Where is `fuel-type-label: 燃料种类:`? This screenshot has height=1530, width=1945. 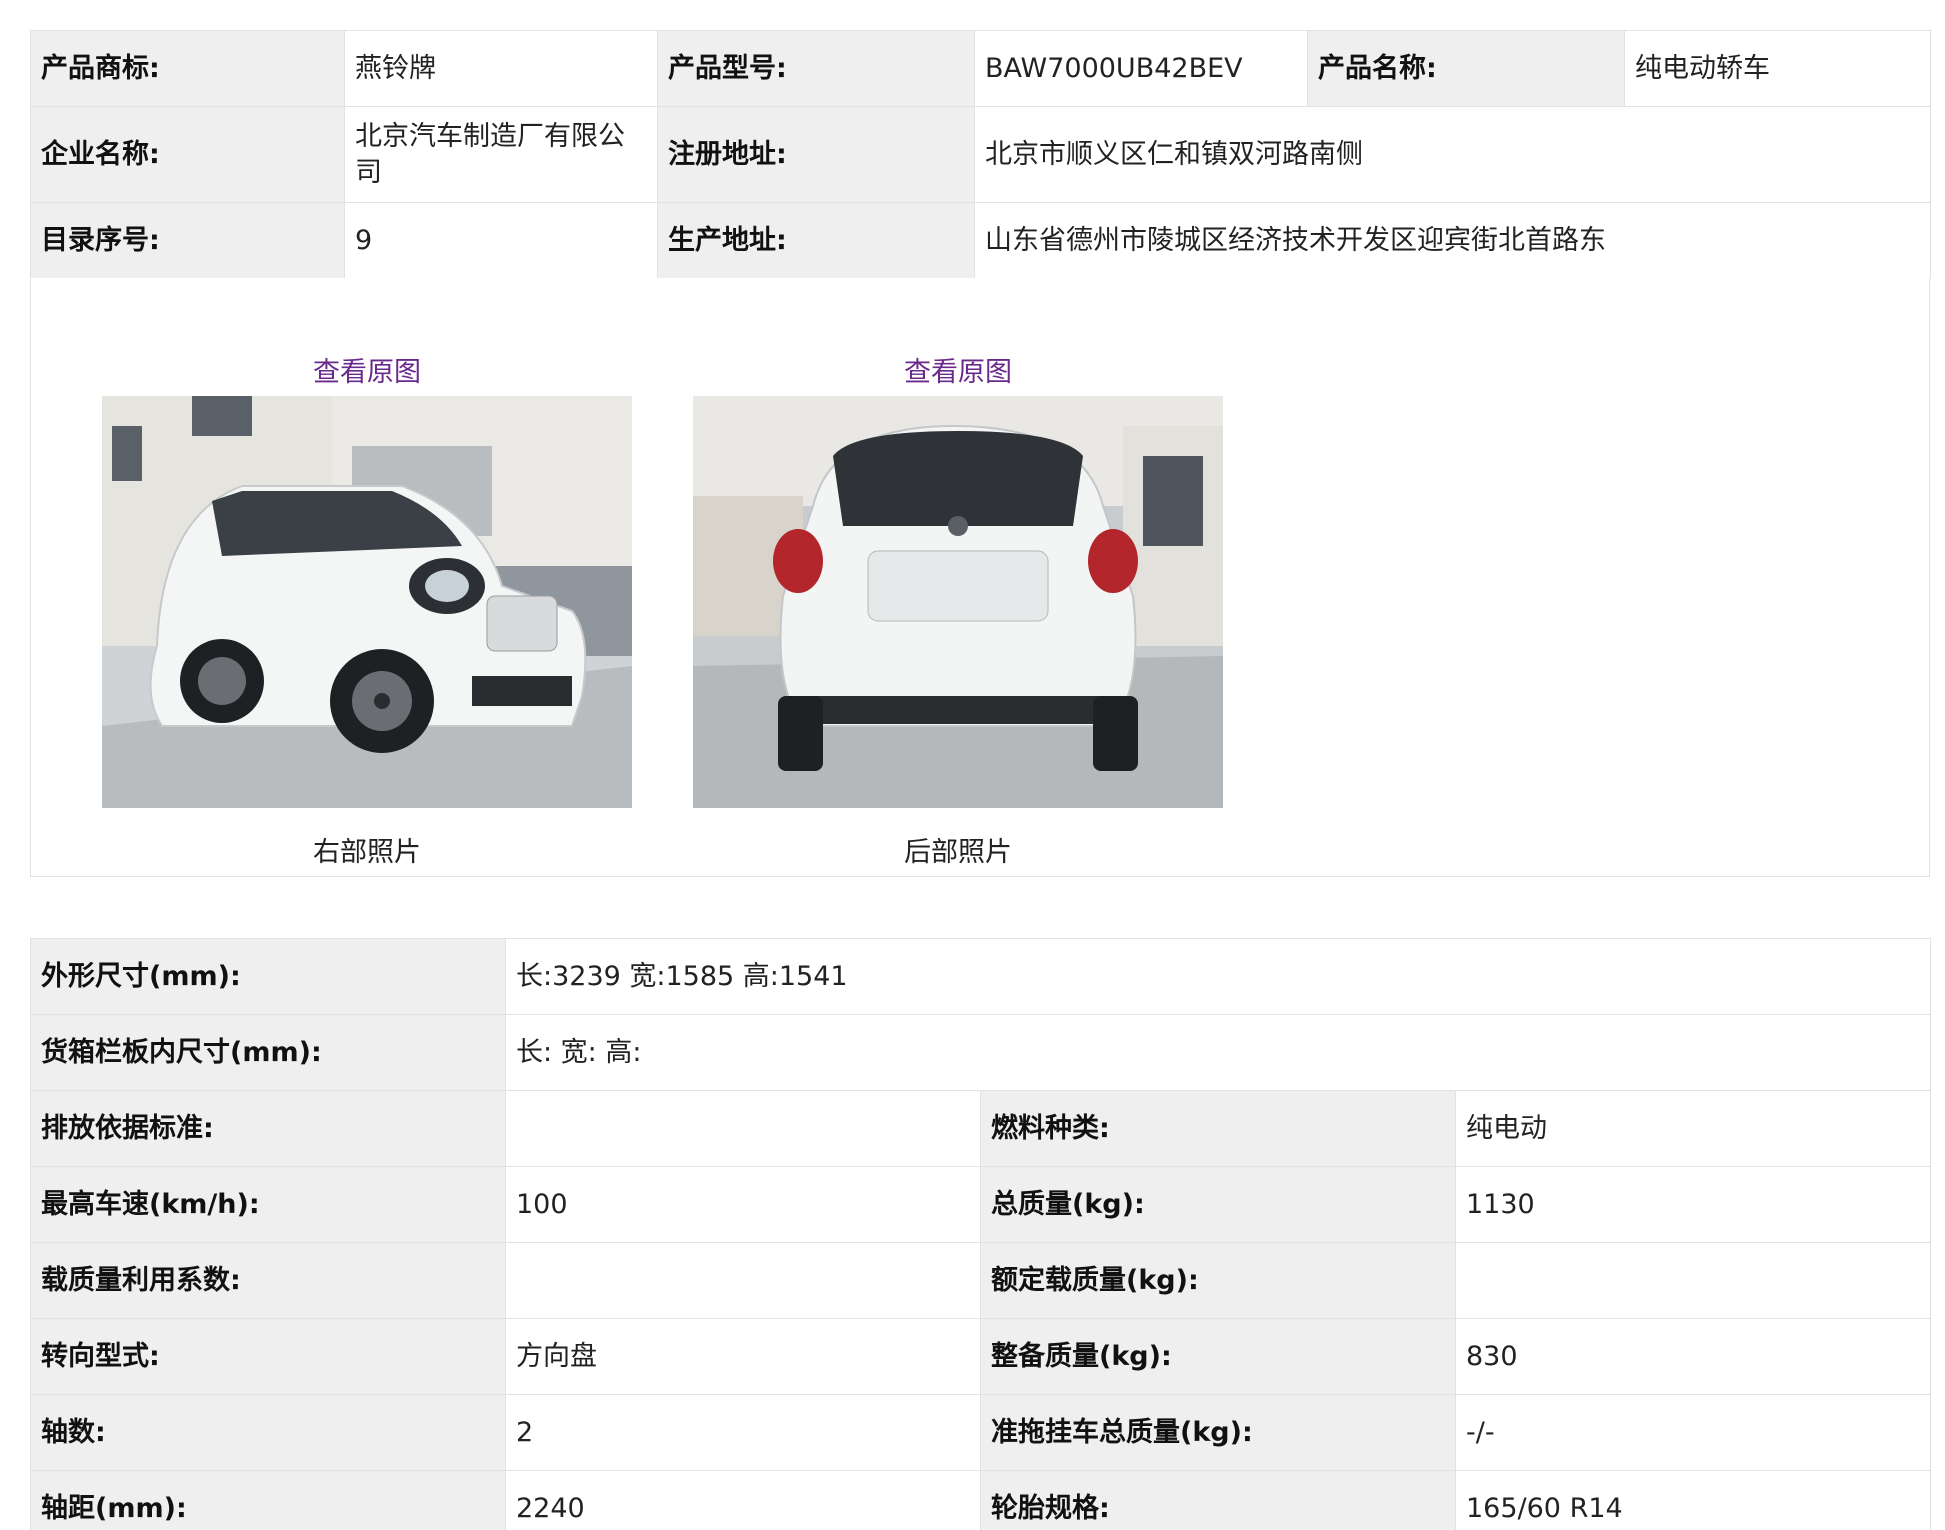
fuel-type-label: 燃料种类: is located at coordinates (1218, 1128).